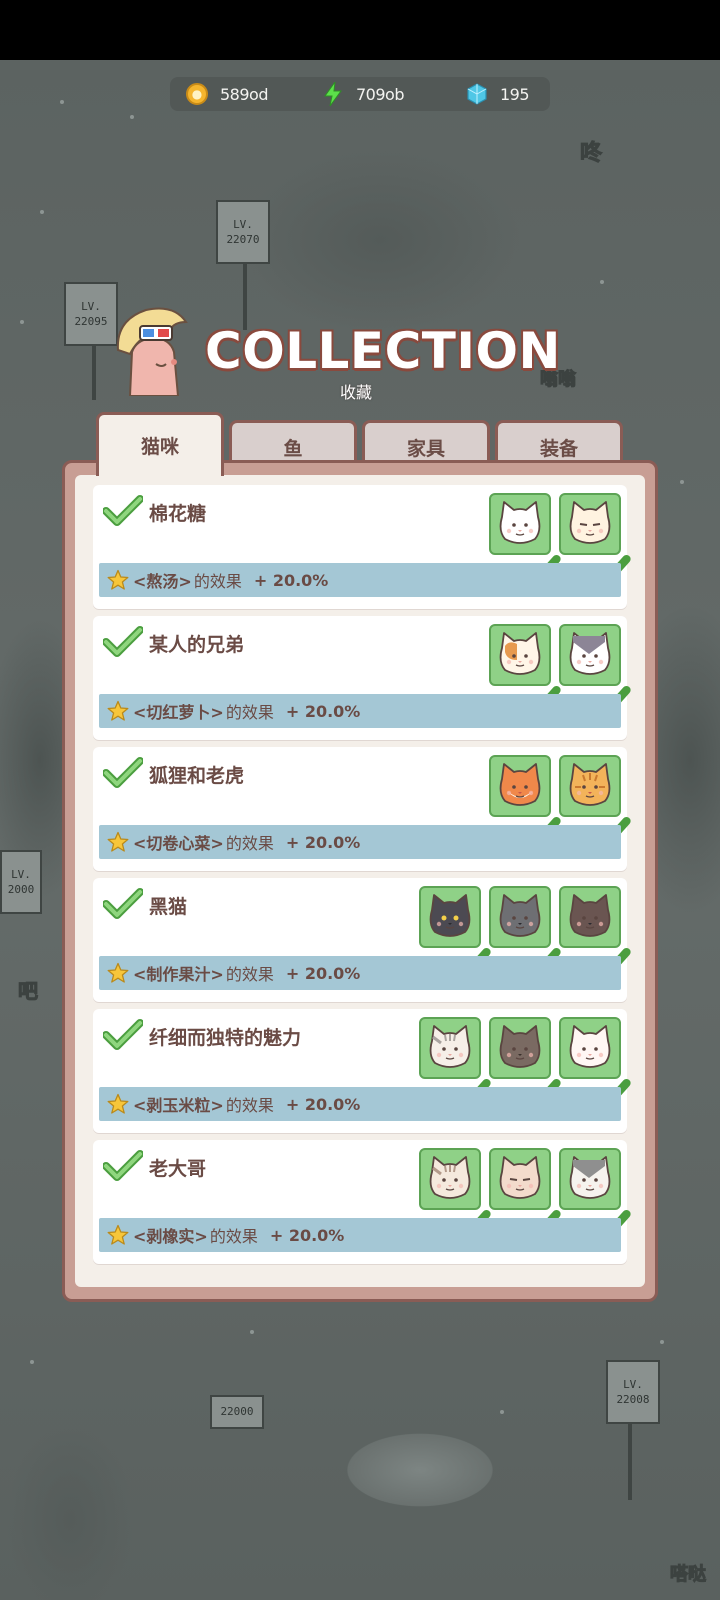 The width and height of the screenshot is (720, 1600). I want to click on bonus-bar: <熬汤> 的效果 + 20.0%, so click(360, 580).